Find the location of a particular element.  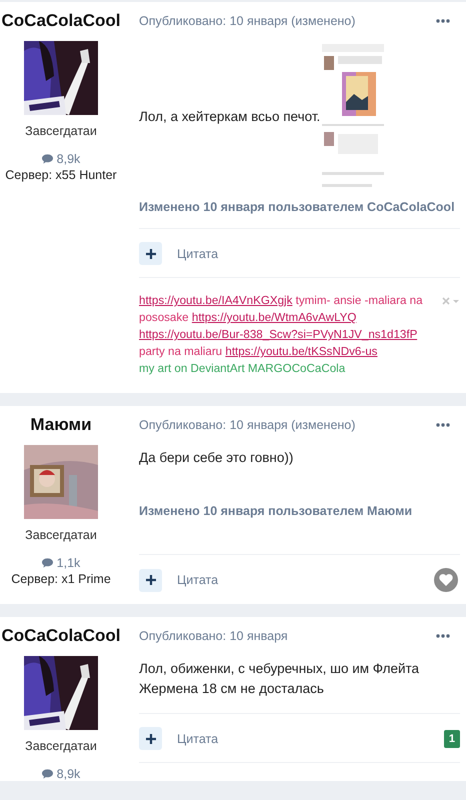

post-date: Опубликовано: 10 января is located at coordinates (213, 636).